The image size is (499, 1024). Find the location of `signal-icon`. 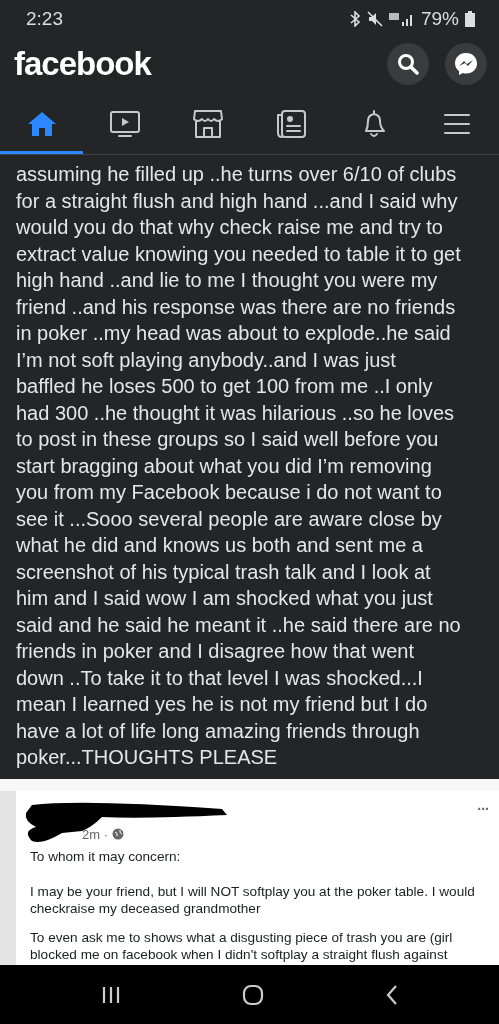

signal-icon is located at coordinates (401, 19).